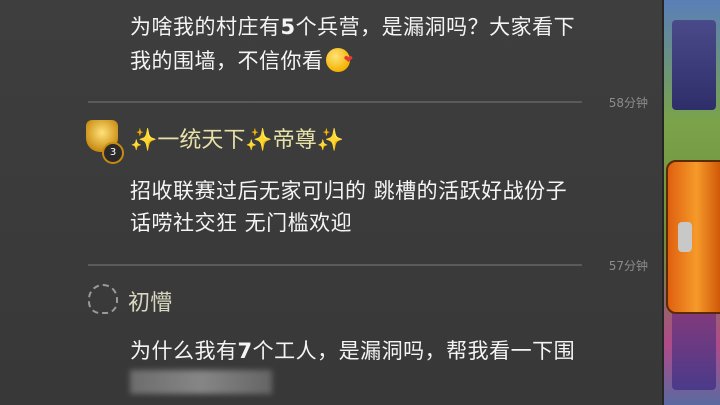  What do you see at coordinates (241, 223) in the screenshot?
I see `message-text: 话唠社交狂 无门槛欢迎` at bounding box center [241, 223].